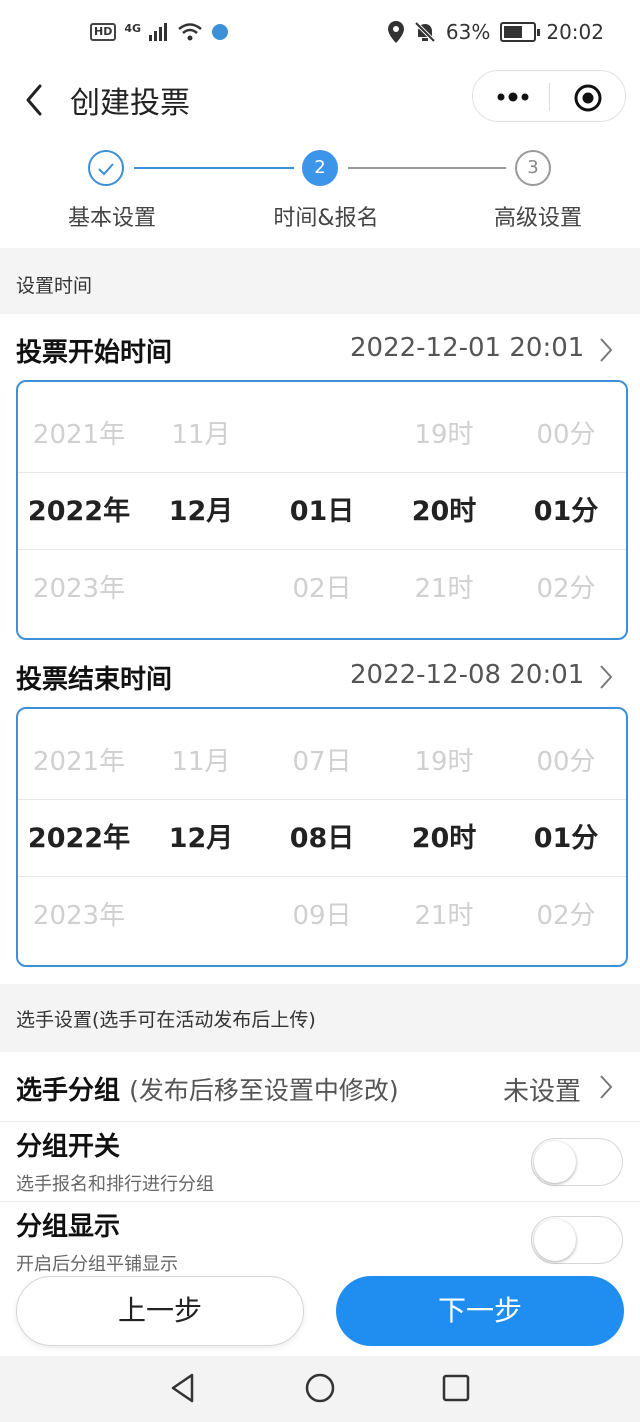 This screenshot has height=1422, width=640. I want to click on step-2-active: 2, so click(320, 168).